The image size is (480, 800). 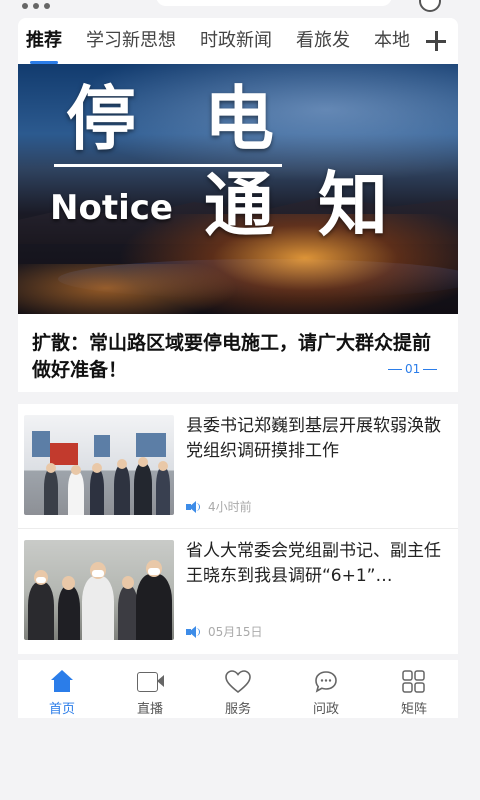 I want to click on banner-city-lights-left, so click(x=128, y=289).